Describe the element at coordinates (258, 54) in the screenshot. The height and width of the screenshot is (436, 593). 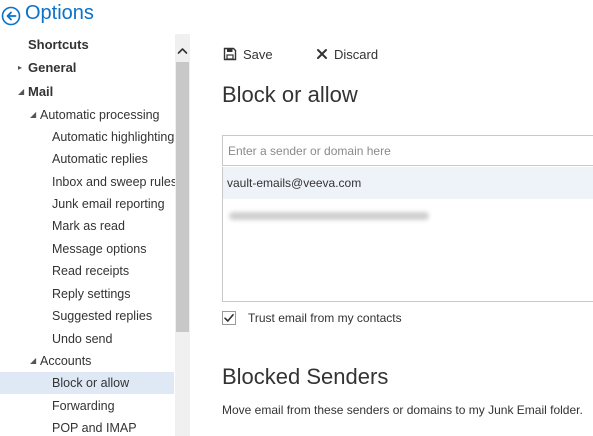
I see `save-label: Save` at that location.